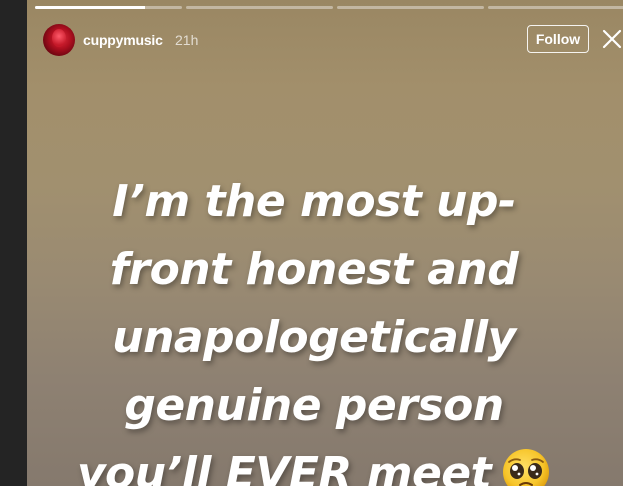  What do you see at coordinates (187, 40) in the screenshot?
I see `post-timestamp: 21h` at bounding box center [187, 40].